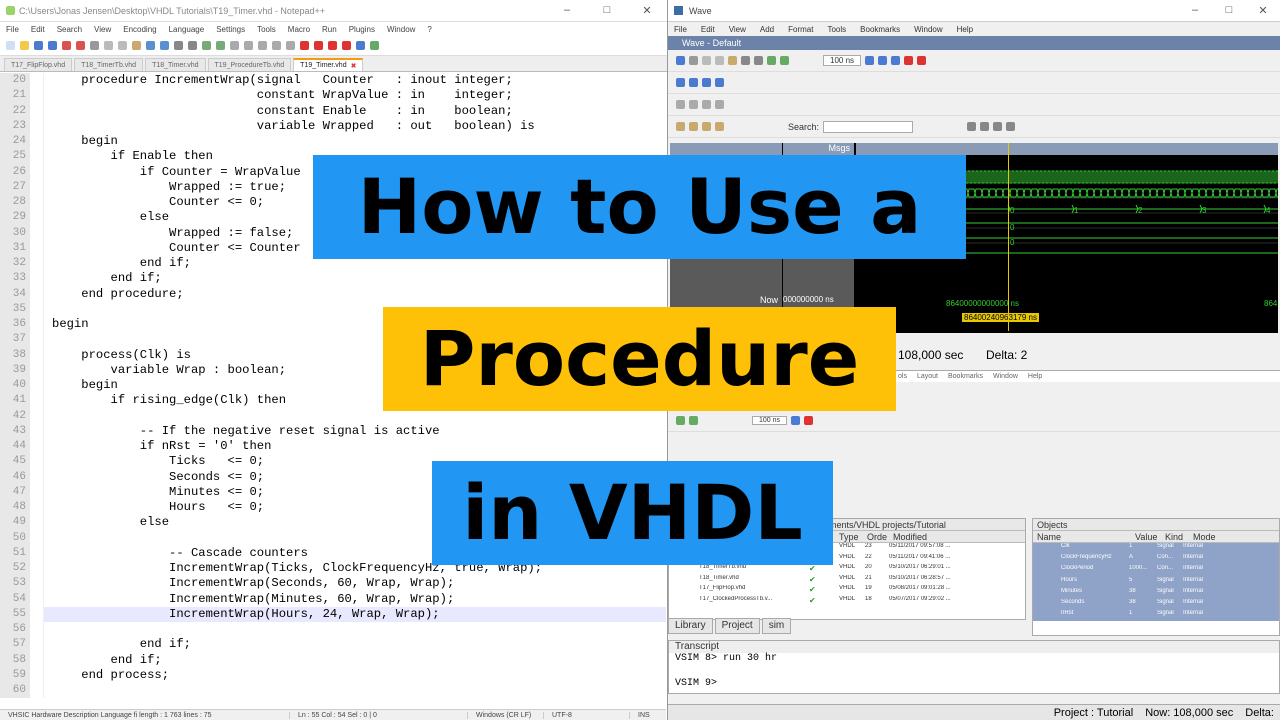 This screenshot has height=720, width=1280. I want to click on menu-plugins: Plugins, so click(362, 29).